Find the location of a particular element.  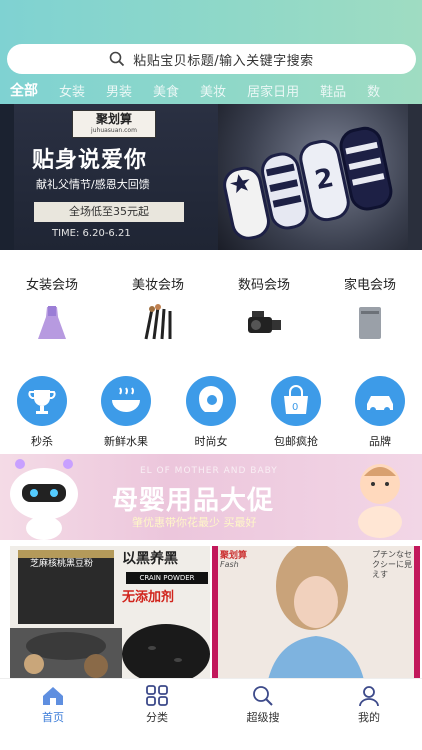

nav-category: 分类 is located at coordinates (157, 705).